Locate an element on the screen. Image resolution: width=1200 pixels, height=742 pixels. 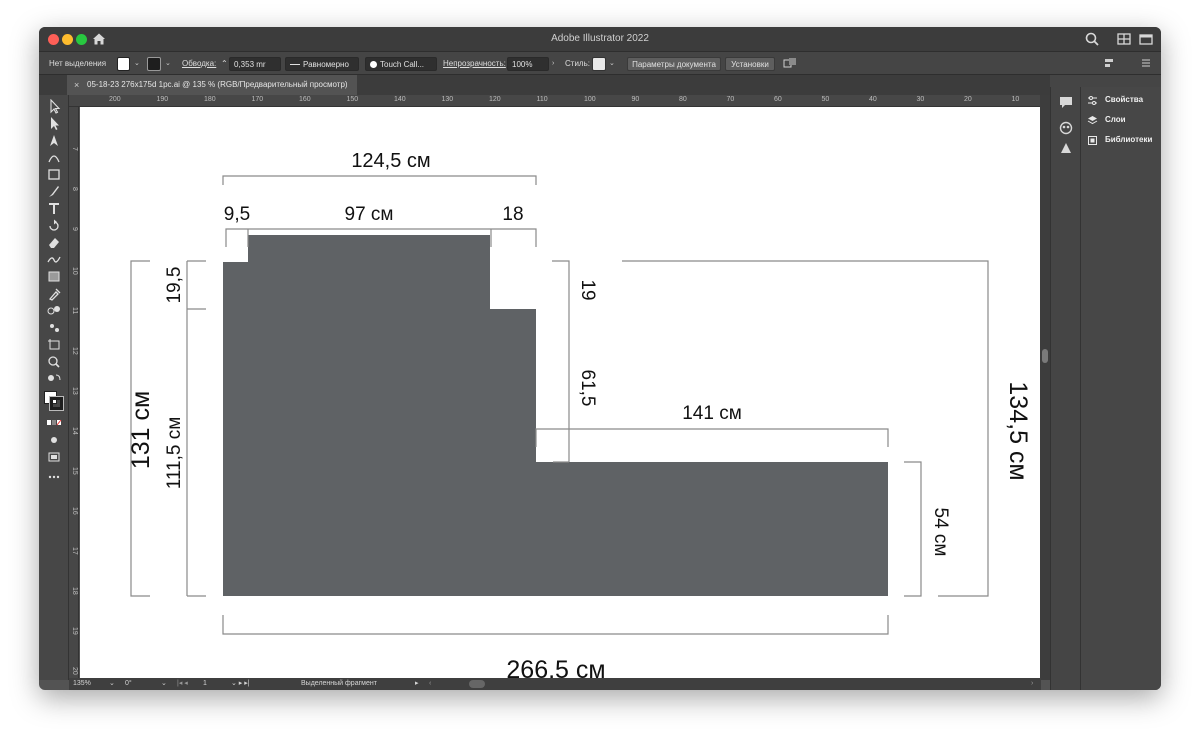
layers-icon is located at coordinates (1092, 120).